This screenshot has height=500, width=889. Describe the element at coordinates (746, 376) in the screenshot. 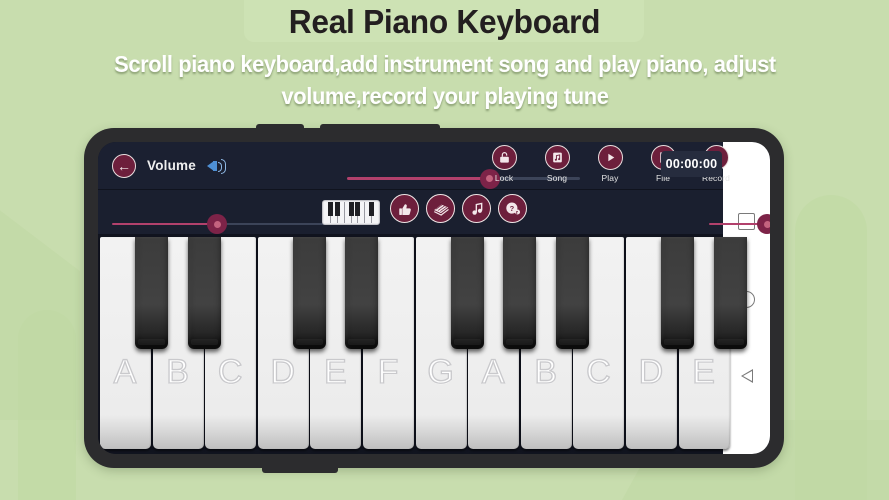

I see `triangle-back-icon` at that location.